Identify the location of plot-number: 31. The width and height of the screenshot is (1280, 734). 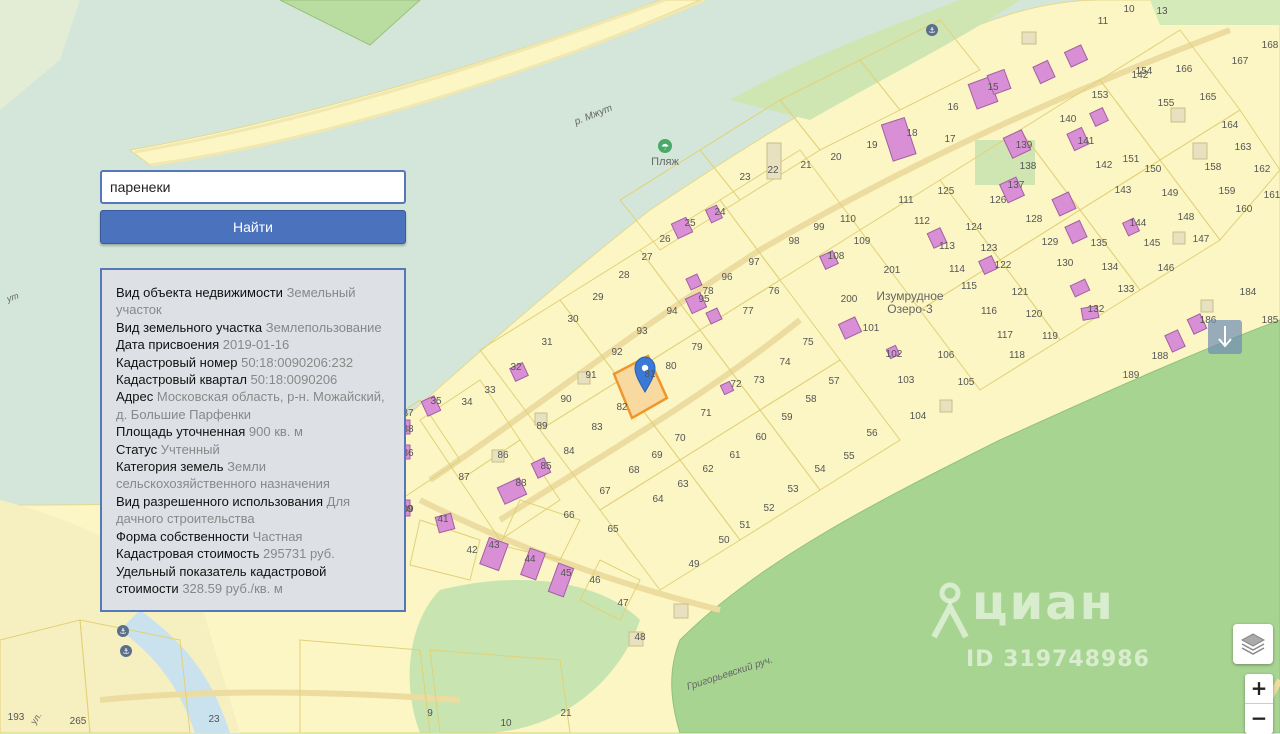
(547, 342).